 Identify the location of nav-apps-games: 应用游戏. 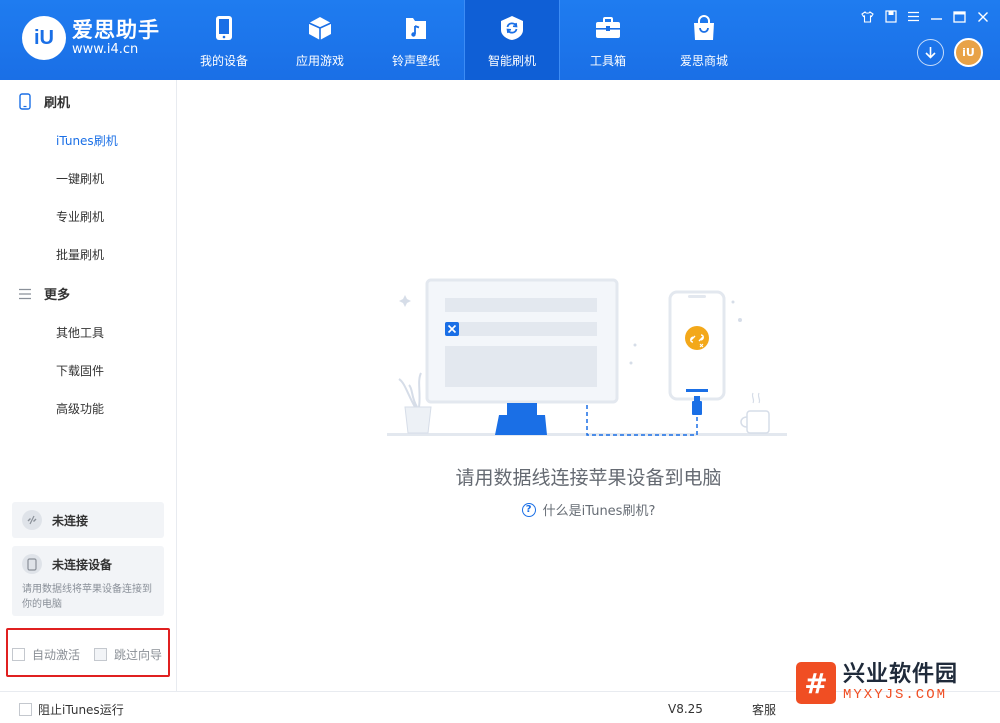
(320, 40).